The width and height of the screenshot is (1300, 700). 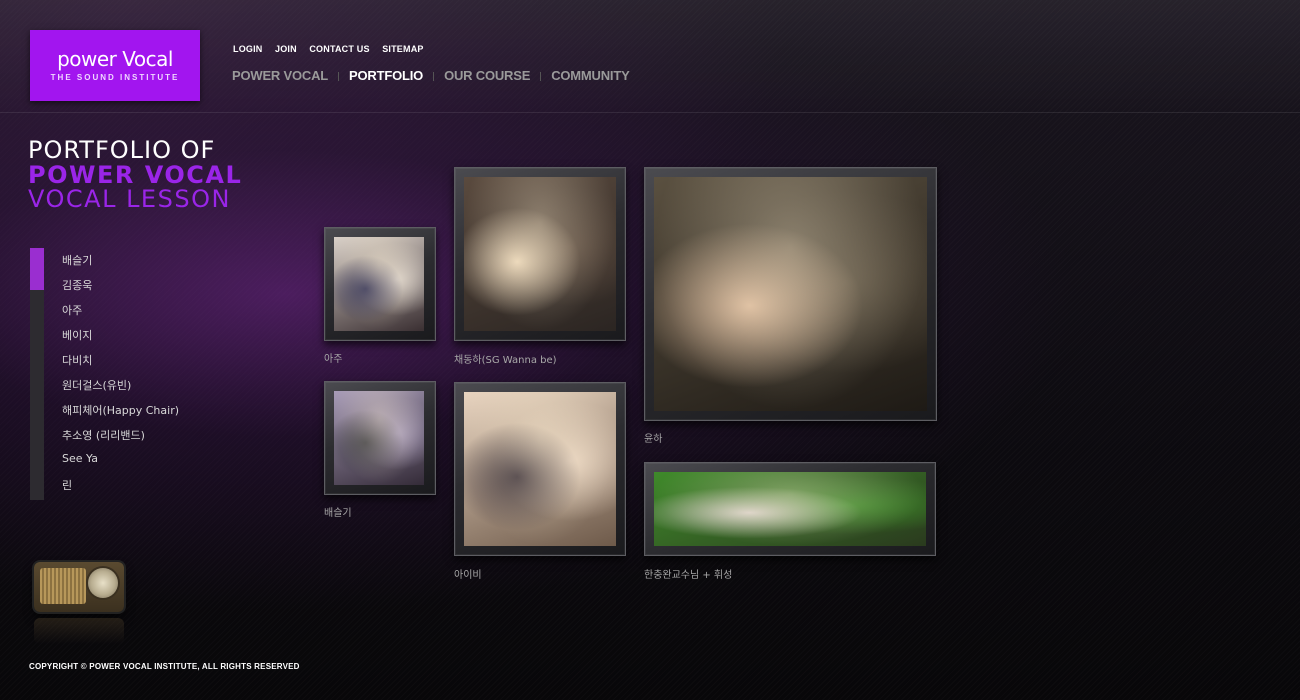 What do you see at coordinates (286, 49) in the screenshot?
I see `join-link: JOIN` at bounding box center [286, 49].